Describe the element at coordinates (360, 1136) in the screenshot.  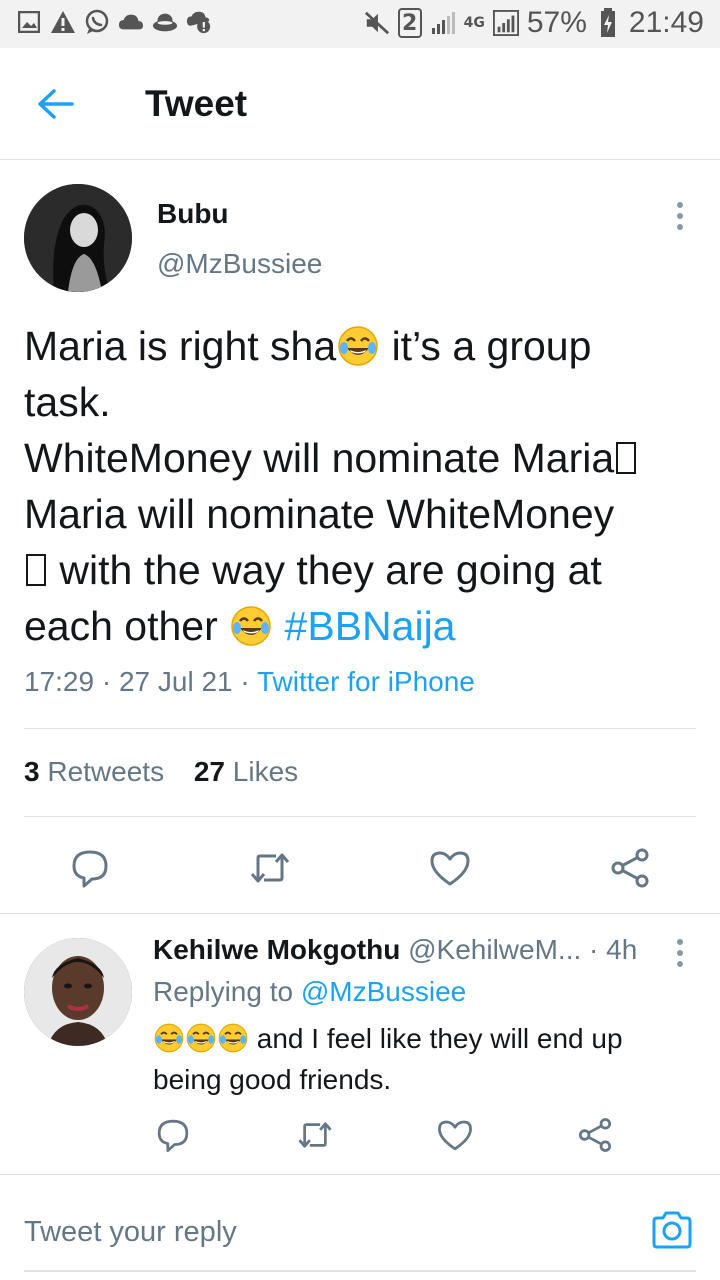
I see `reply-actions` at that location.